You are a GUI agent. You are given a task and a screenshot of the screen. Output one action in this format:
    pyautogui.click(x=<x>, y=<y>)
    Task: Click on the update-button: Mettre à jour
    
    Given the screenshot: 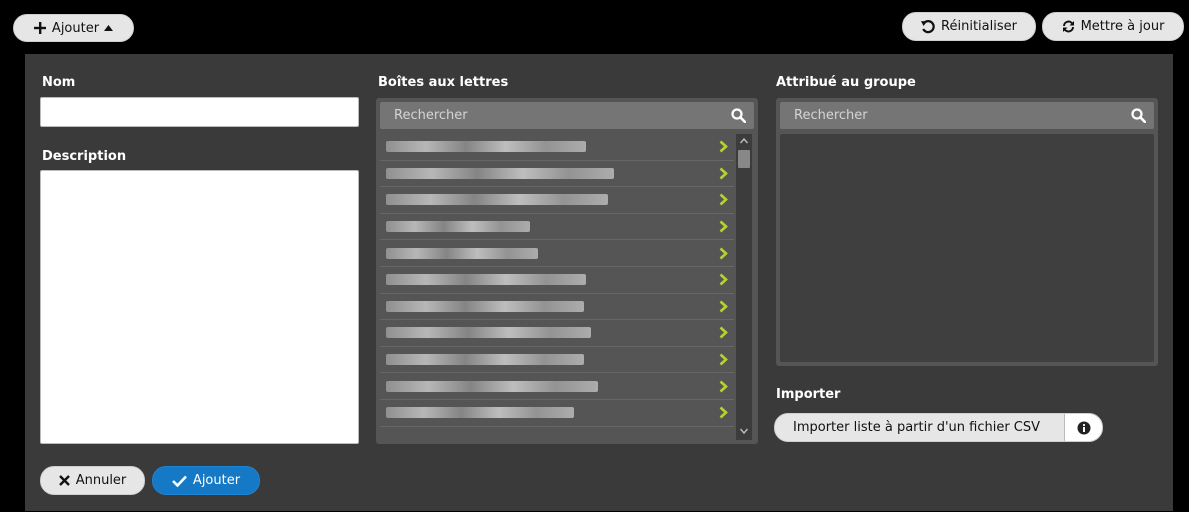 What is the action you would take?
    pyautogui.click(x=1113, y=26)
    